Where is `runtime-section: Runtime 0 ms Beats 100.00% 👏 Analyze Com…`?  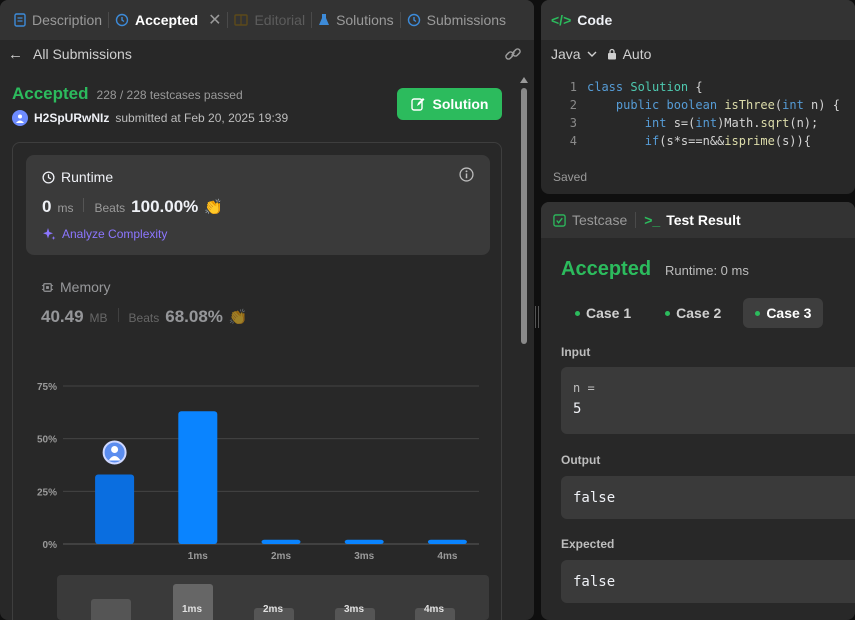
runtime-section: Runtime 0 ms Beats 100.00% 👏 Analyze Com… is located at coordinates (258, 205).